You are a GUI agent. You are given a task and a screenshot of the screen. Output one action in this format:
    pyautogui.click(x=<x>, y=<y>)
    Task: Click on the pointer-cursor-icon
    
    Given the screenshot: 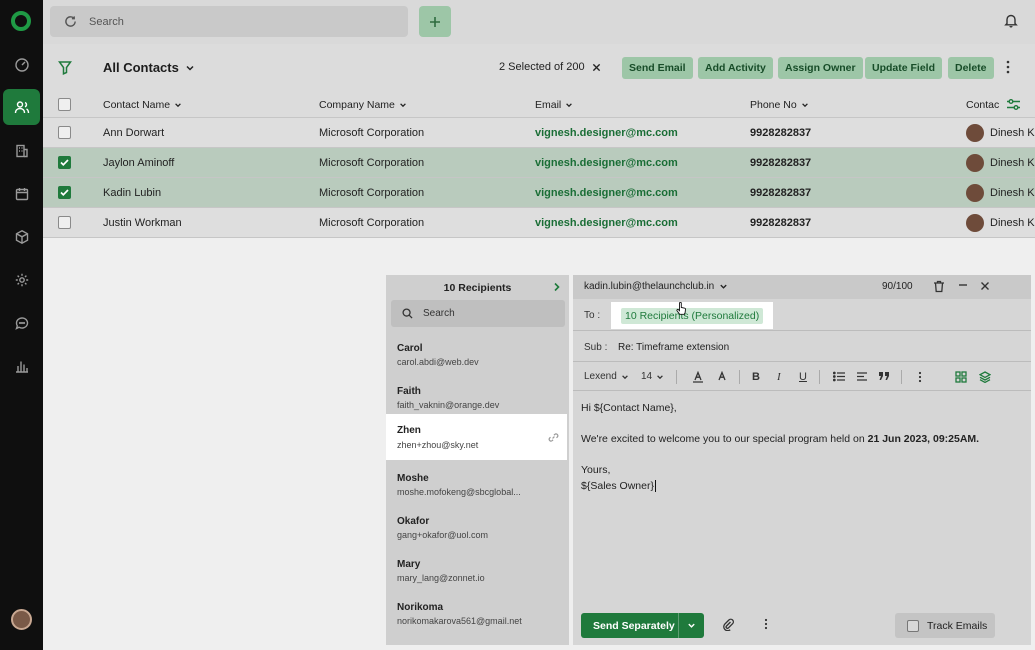 What is the action you would take?
    pyautogui.click(x=681, y=308)
    